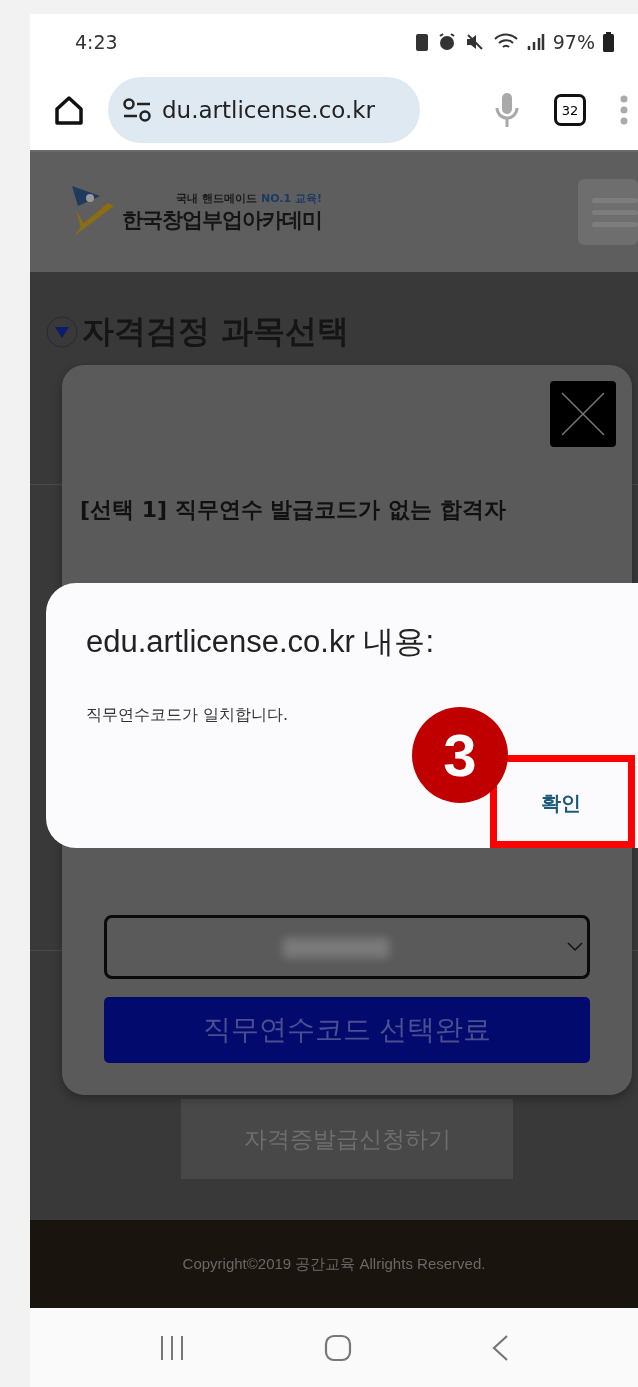 The height and width of the screenshot is (1387, 638). I want to click on option-heading: [선택 1] 직무연수 발급코드가 없는 합격자, so click(293, 510).